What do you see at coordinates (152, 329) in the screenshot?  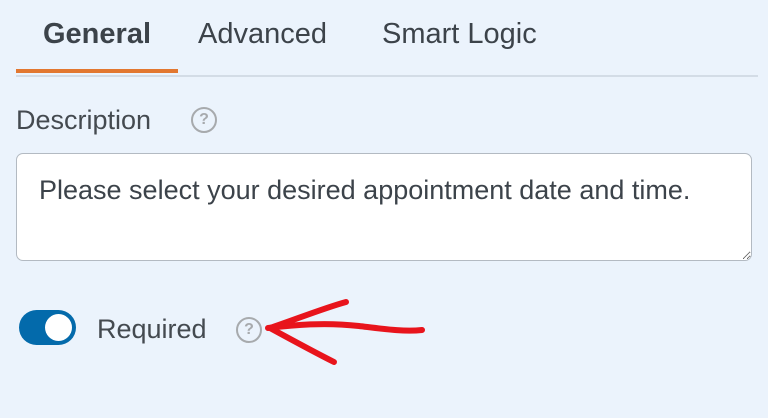 I see `required-label: Required` at bounding box center [152, 329].